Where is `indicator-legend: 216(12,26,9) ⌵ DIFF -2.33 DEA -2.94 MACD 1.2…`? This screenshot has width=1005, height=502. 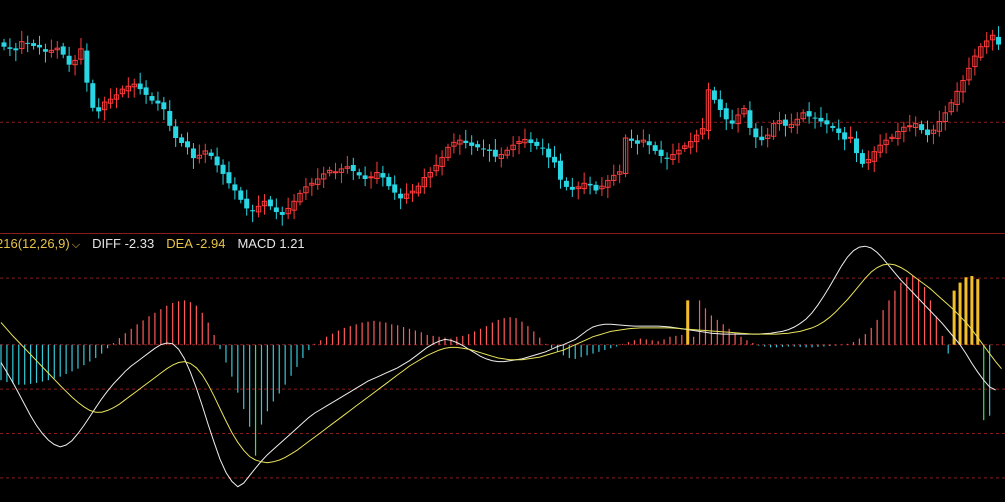 indicator-legend: 216(12,26,9) ⌵ DIFF -2.33 DEA -2.94 MACD 1.2… is located at coordinates (152, 244).